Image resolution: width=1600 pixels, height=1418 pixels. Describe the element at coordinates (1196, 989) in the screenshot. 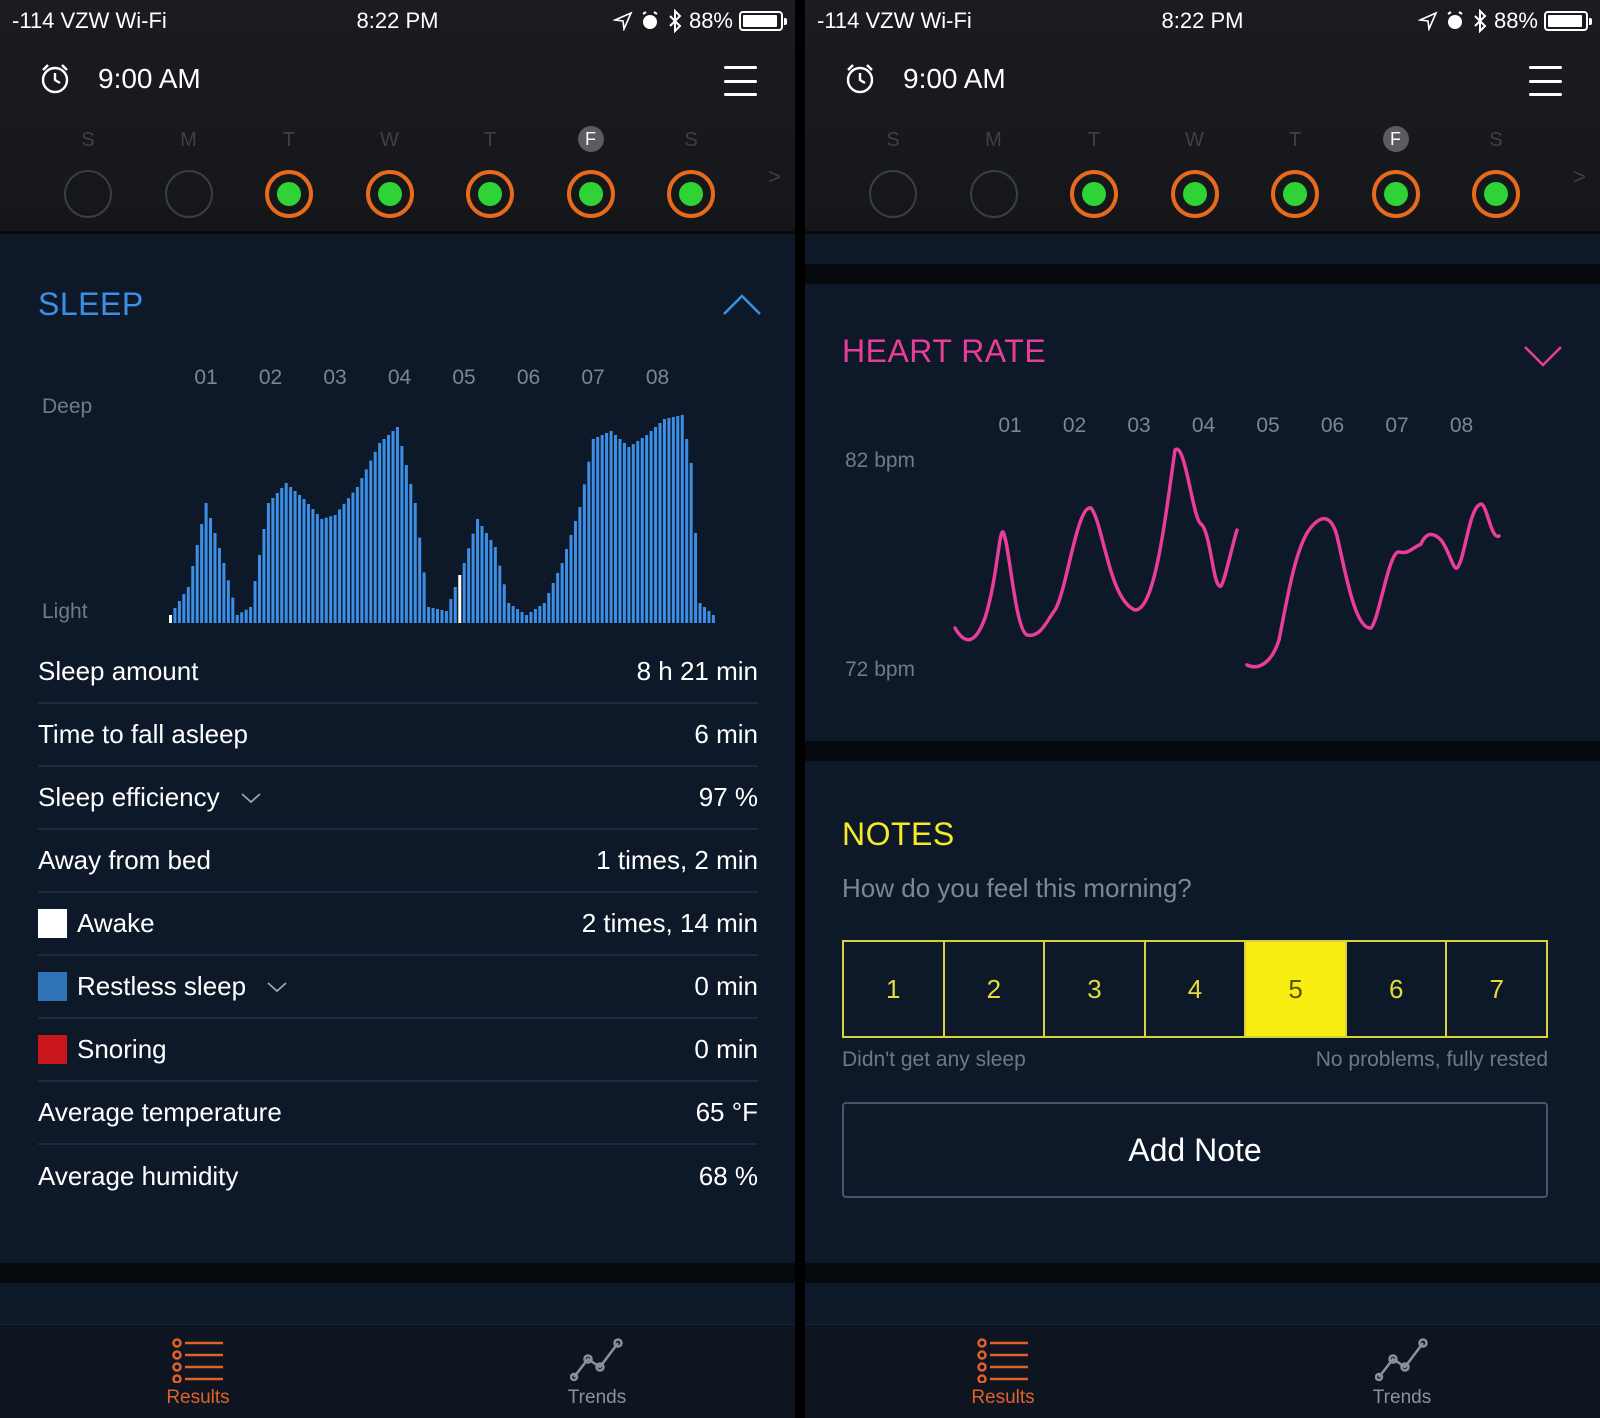

I see `rating-option-4: 4` at that location.